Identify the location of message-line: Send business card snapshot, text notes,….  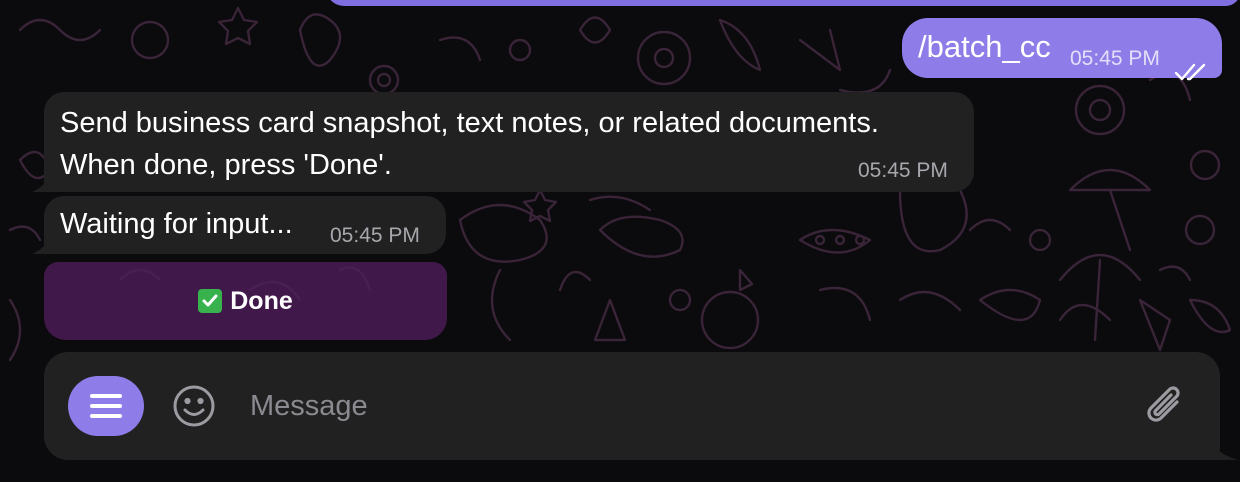
(469, 123).